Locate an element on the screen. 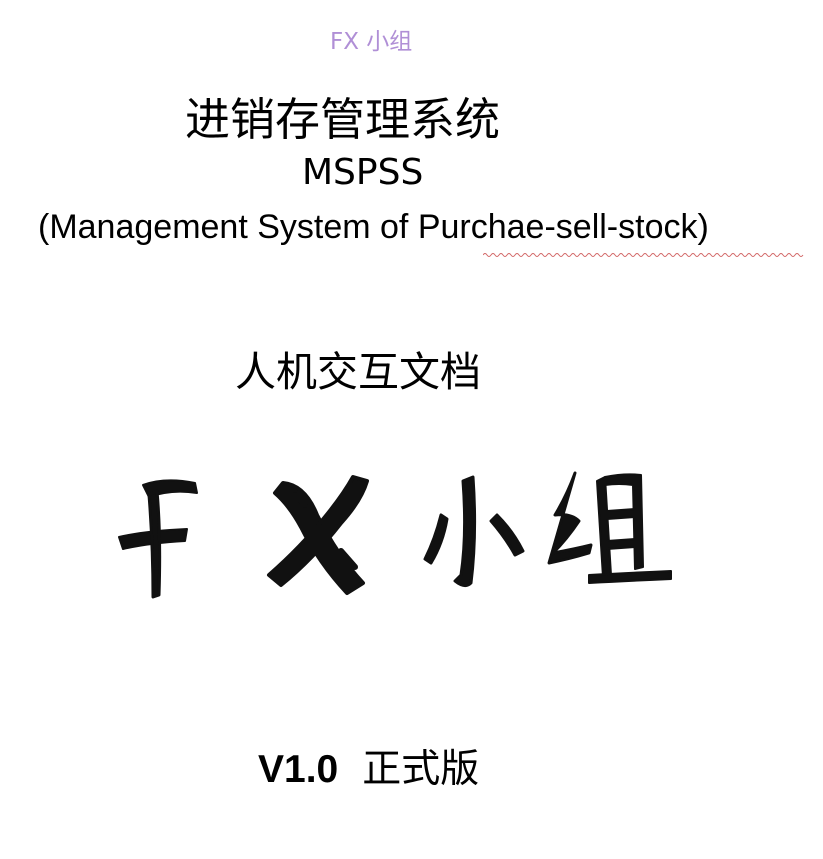  document-type-title: 人机交互文档 is located at coordinates (358, 372).